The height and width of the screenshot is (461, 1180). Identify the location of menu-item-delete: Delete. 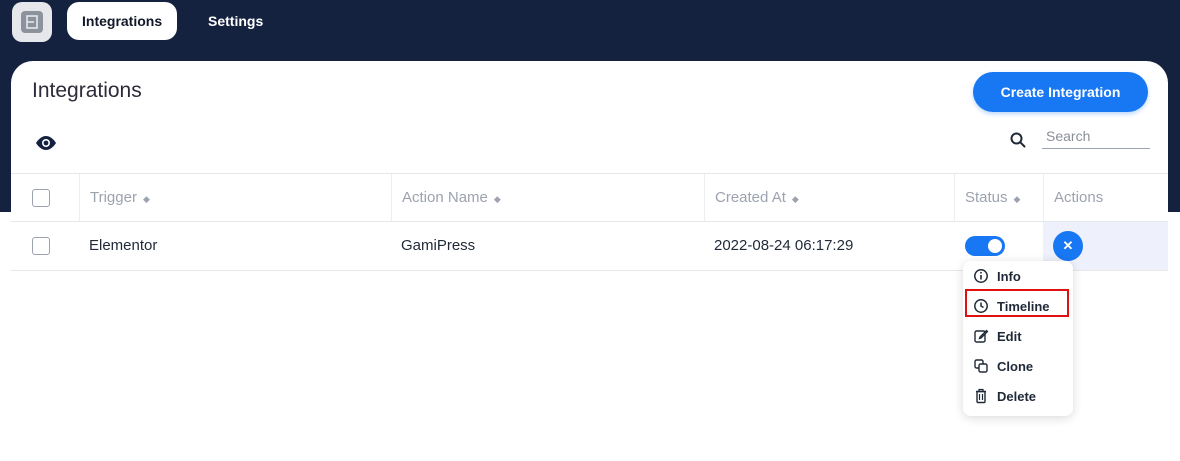
(1018, 396).